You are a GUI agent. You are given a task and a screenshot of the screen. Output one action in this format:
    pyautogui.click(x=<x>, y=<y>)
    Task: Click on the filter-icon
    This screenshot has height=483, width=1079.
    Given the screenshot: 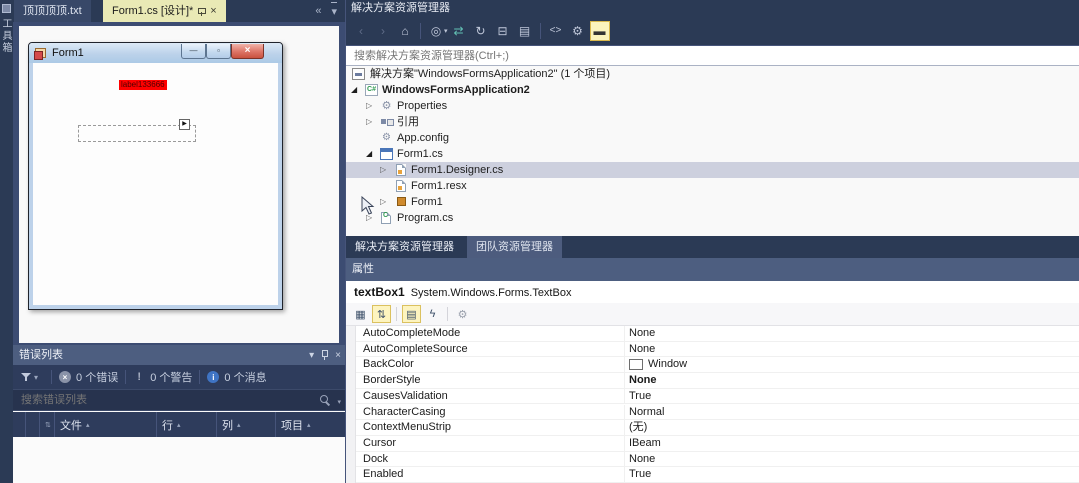 What is the action you would take?
    pyautogui.click(x=26, y=377)
    